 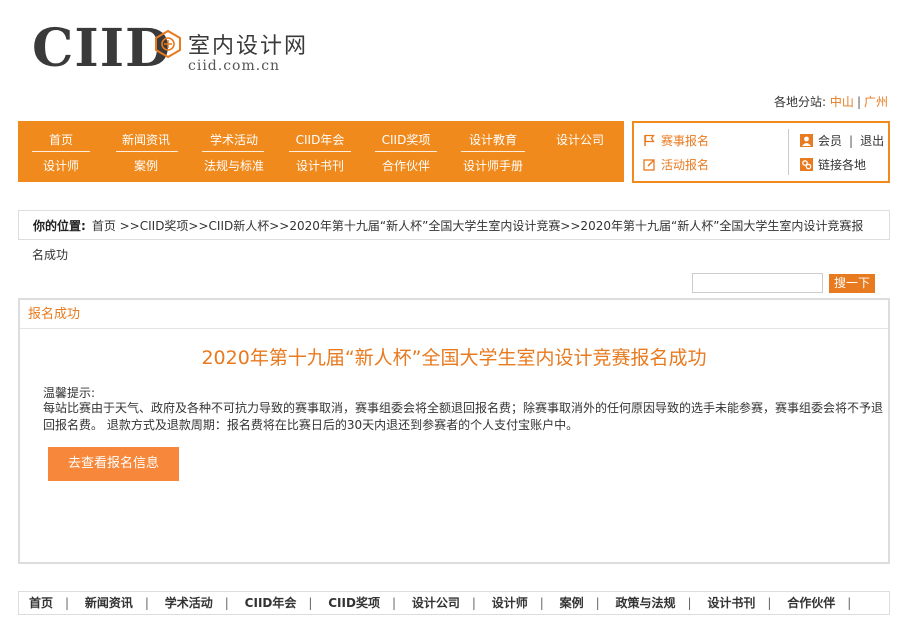 I want to click on breadcrumb-label: 你的位置:, so click(x=59, y=226).